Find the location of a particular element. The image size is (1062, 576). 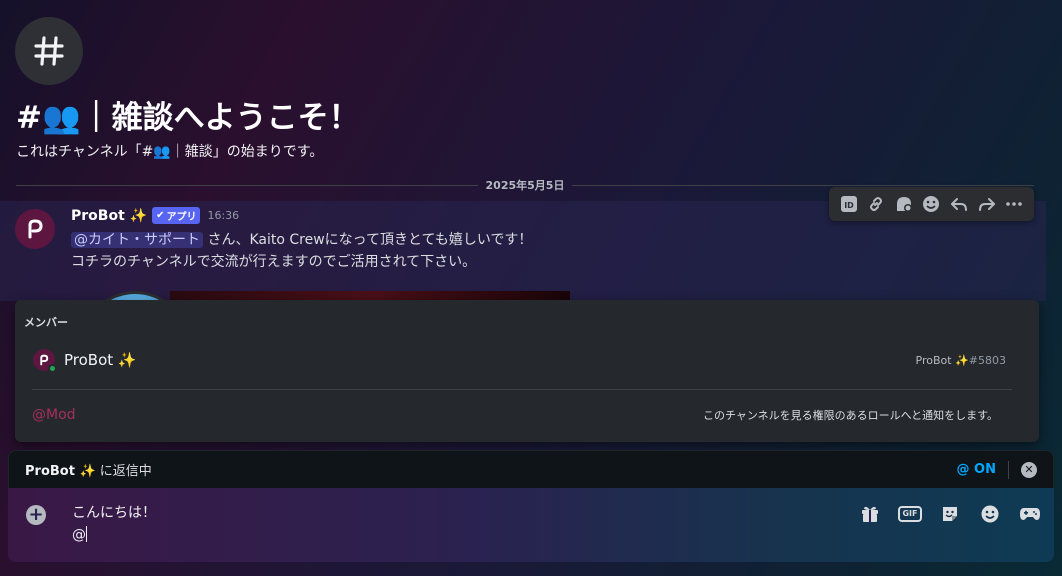

channel-hash-icon is located at coordinates (49, 51).